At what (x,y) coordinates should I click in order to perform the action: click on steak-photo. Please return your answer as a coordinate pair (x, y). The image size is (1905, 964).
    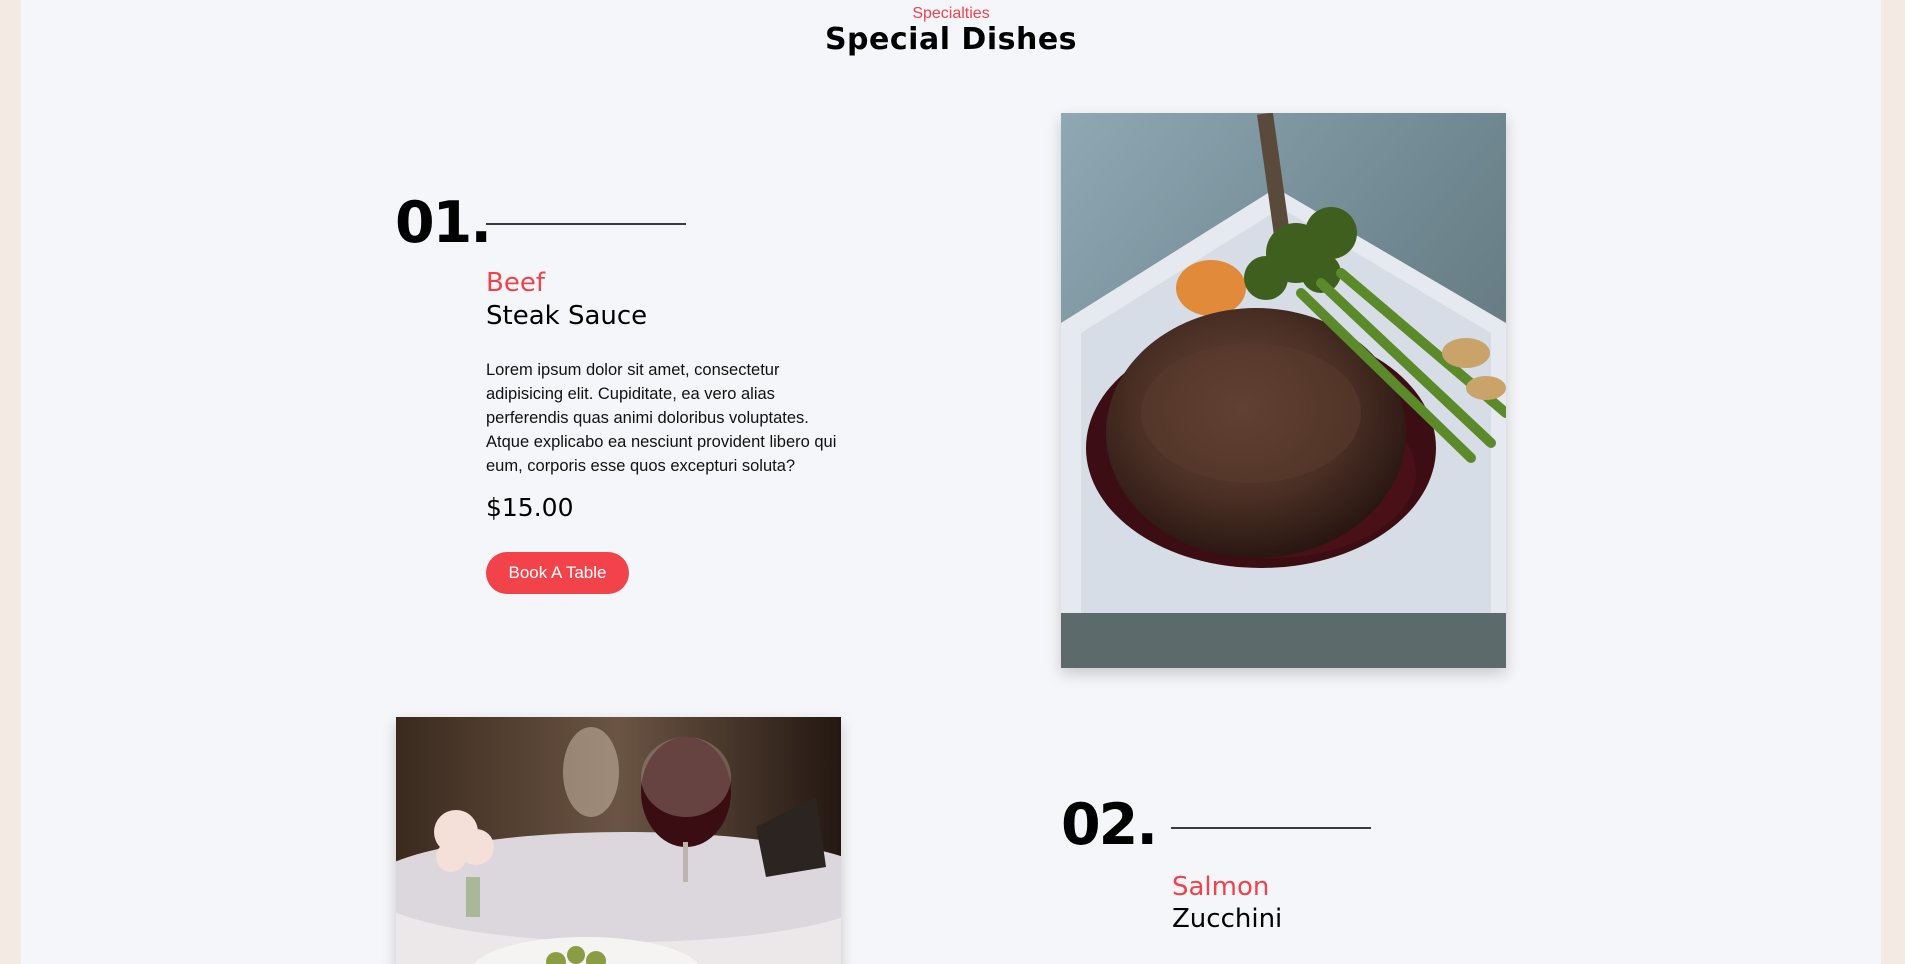
    Looking at the image, I should click on (1283, 390).